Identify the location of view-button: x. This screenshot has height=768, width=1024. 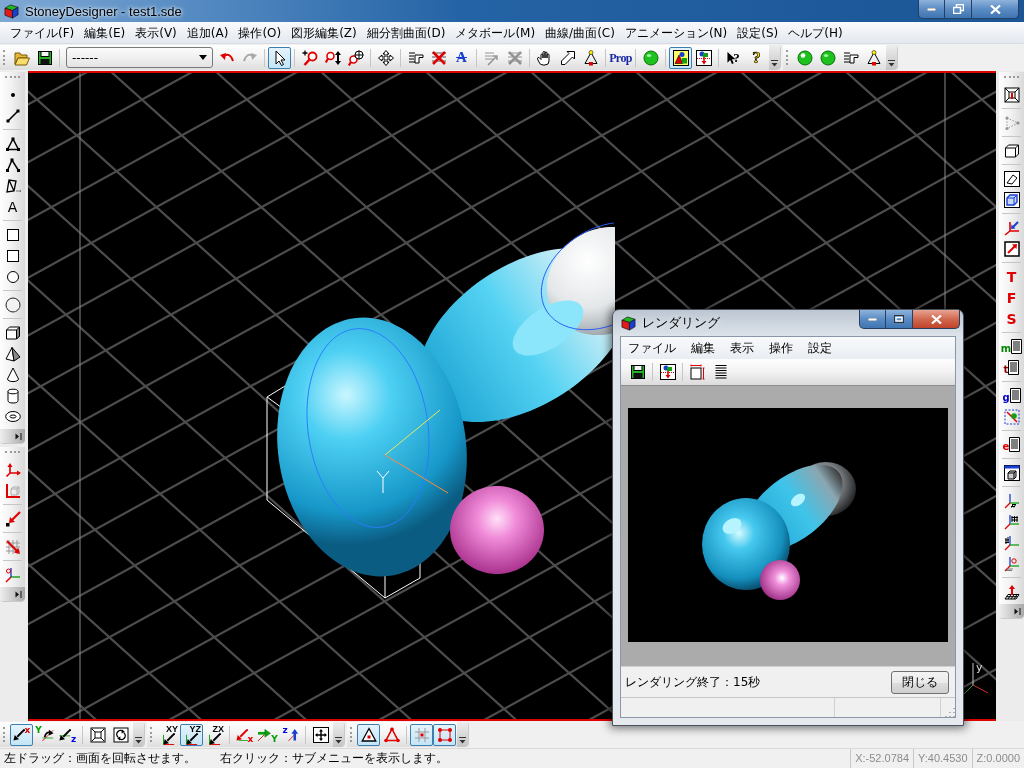
(21, 734).